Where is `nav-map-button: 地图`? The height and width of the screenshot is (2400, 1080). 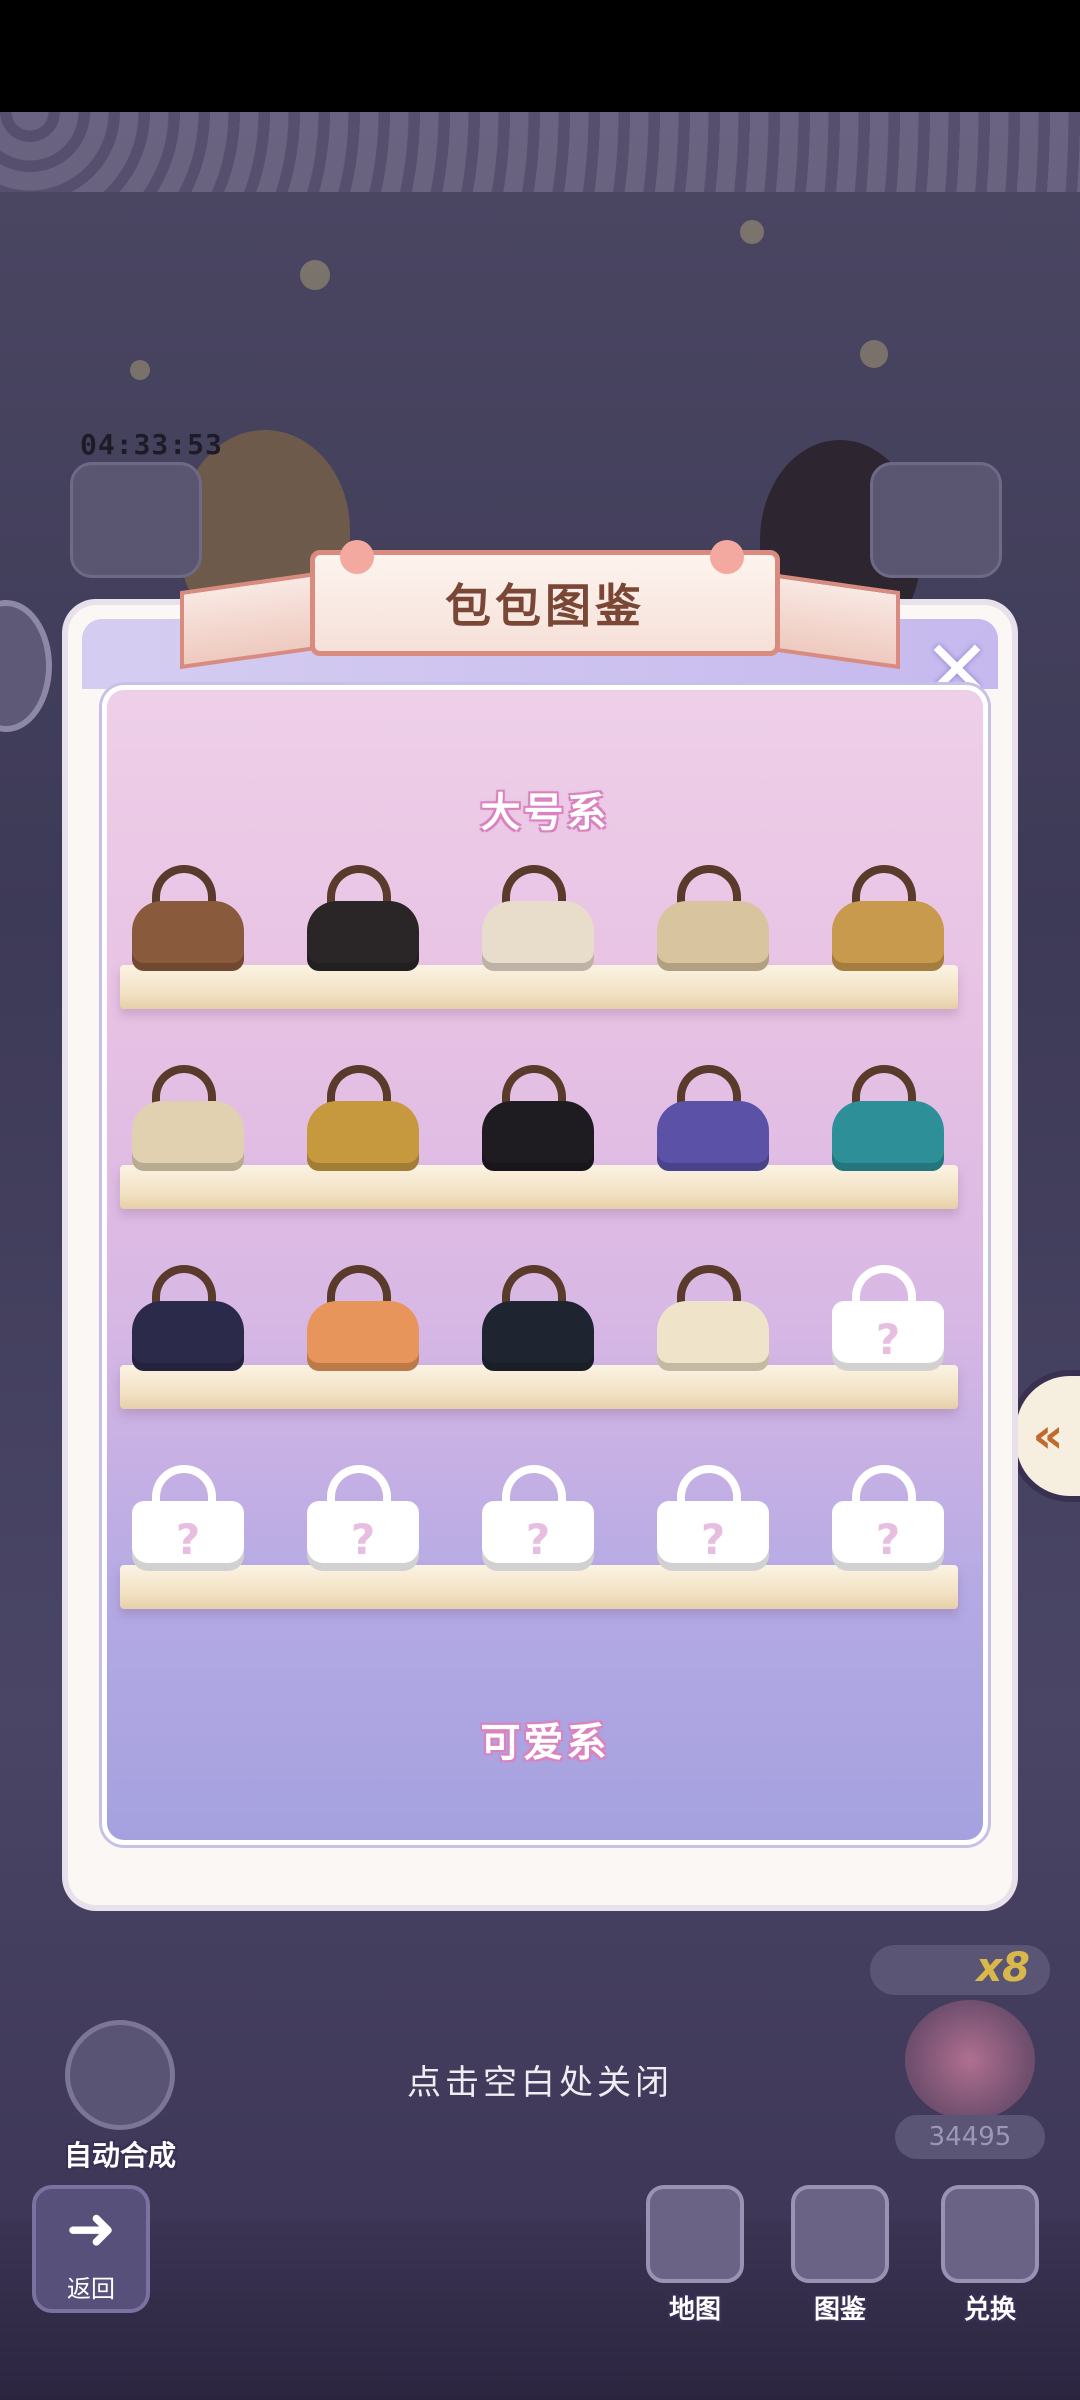
nav-map-button: 地图 is located at coordinates (695, 2255).